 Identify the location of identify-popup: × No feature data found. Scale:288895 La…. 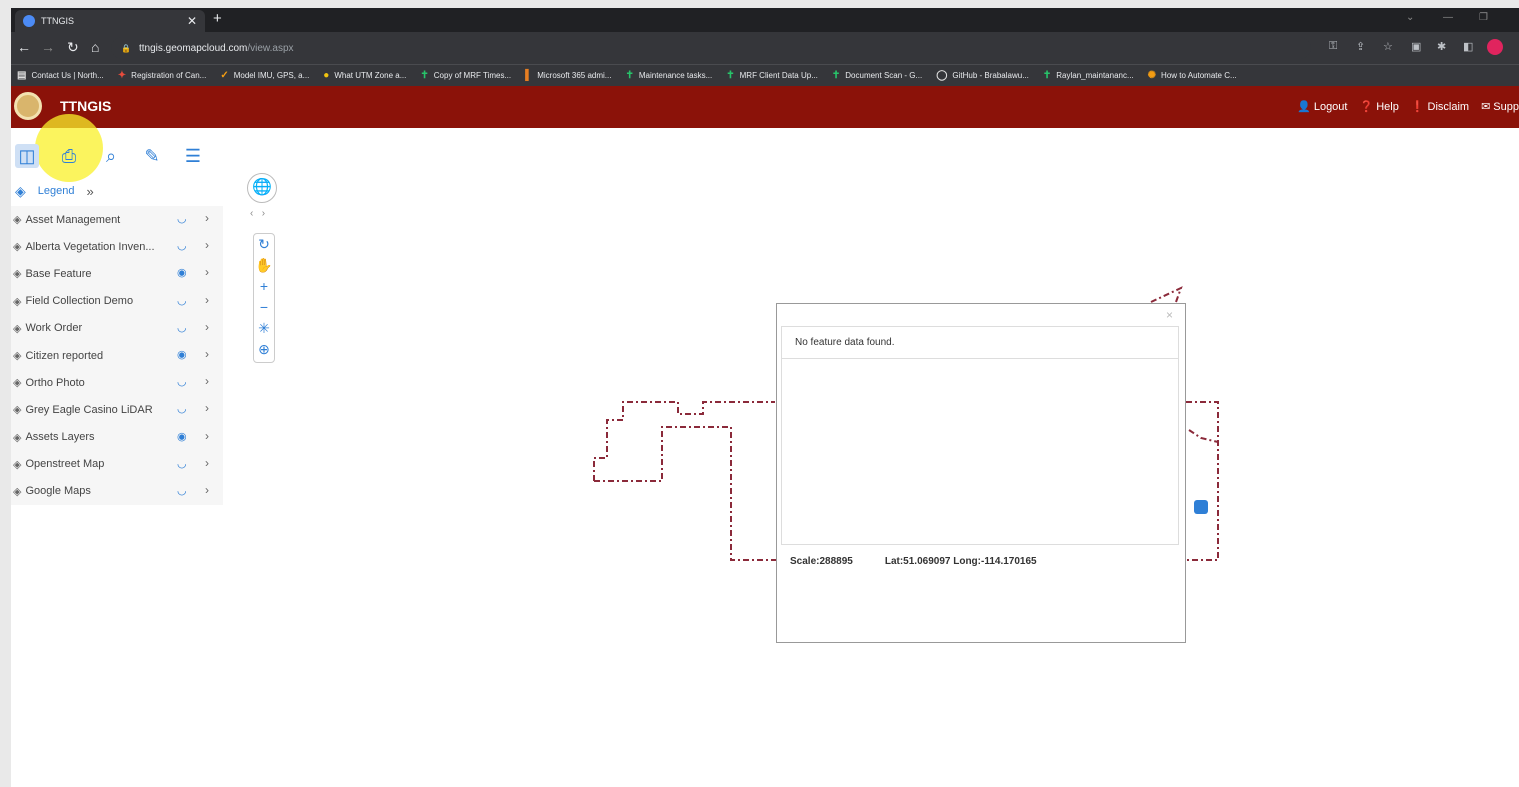
(981, 473).